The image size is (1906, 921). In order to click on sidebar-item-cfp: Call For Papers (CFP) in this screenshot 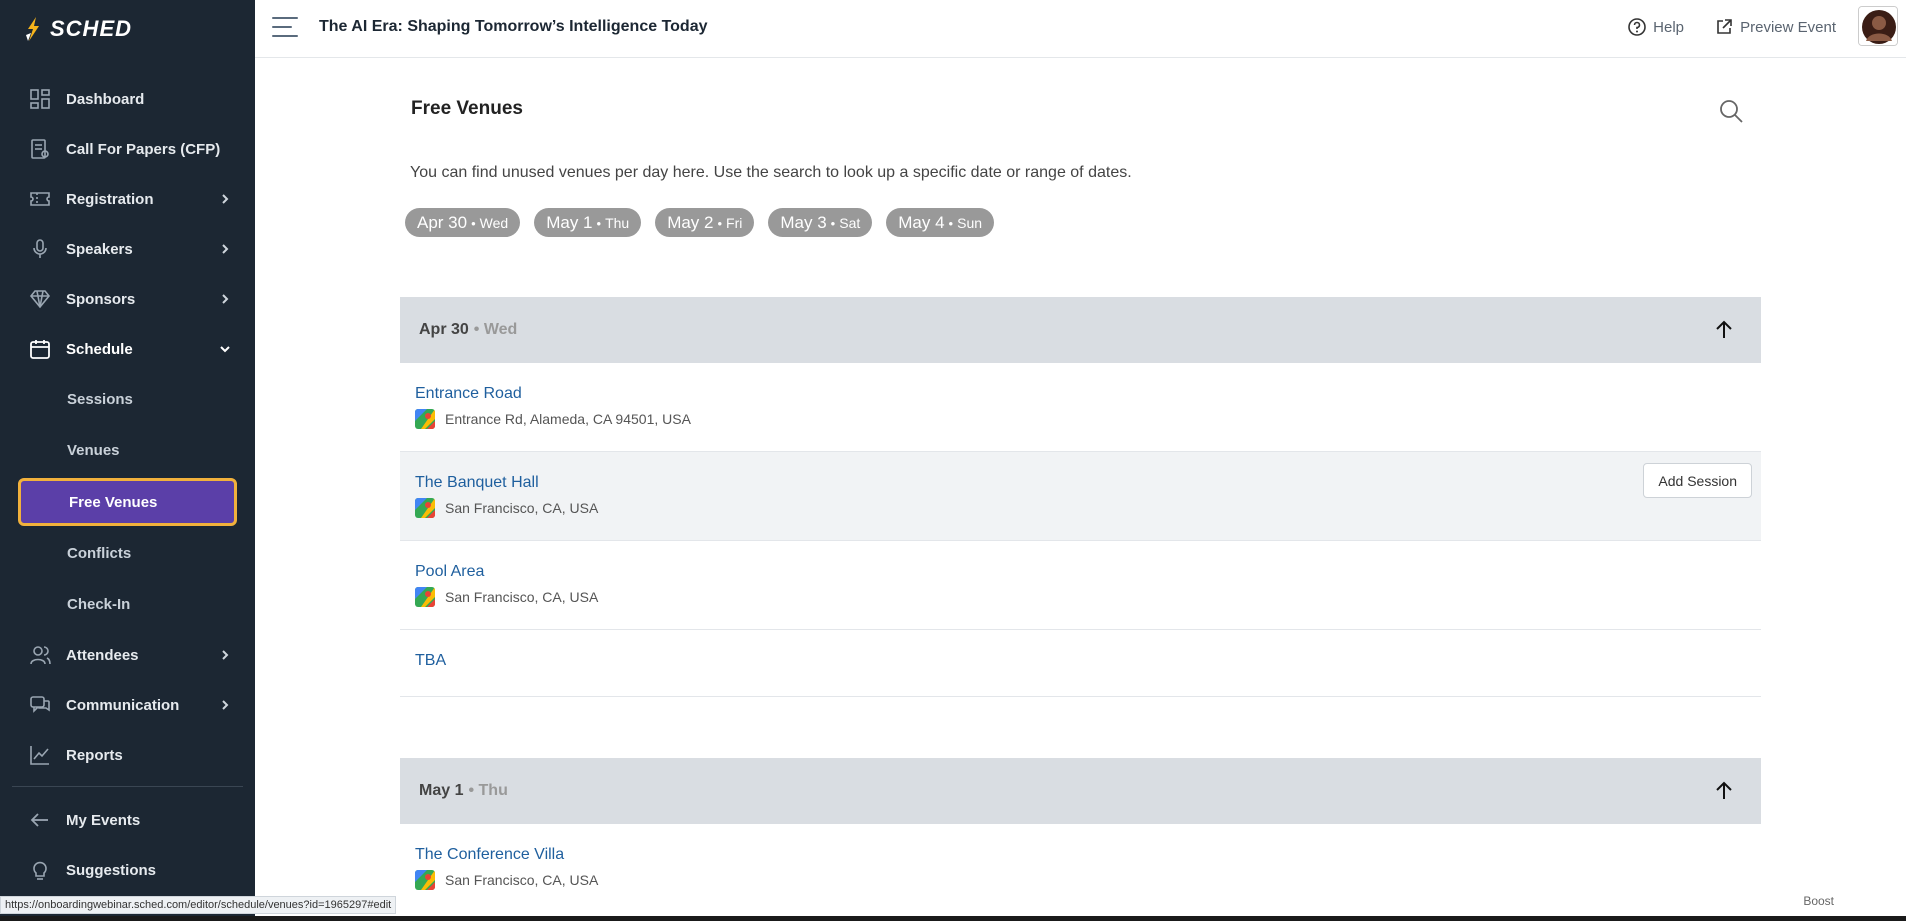, I will do `click(127, 149)`.